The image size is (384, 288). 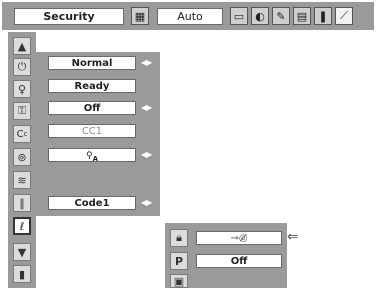 I want to click on pin-p-icon: P, so click(x=179, y=261).